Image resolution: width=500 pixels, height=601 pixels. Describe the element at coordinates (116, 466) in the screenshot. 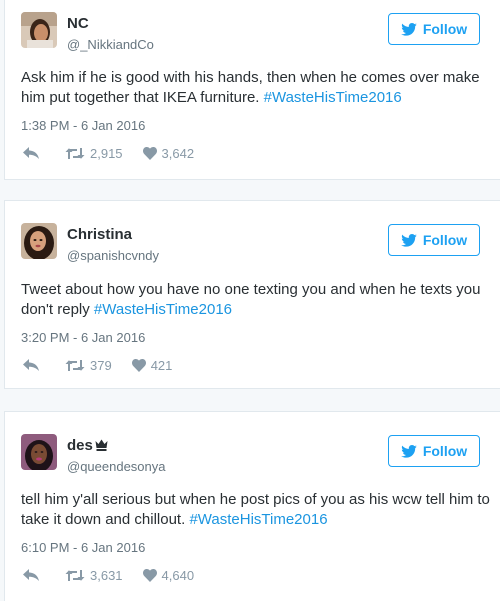

I see `username-handle: @queendesonya` at that location.